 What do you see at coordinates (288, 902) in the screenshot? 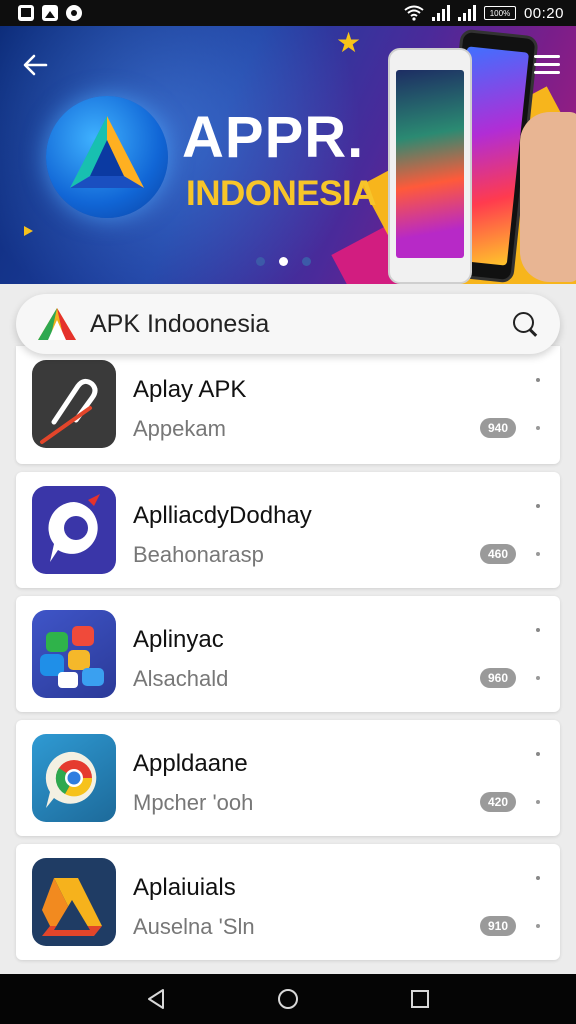
I see `list-item: Aplaiuials Auselna 'Sln 910` at bounding box center [288, 902].